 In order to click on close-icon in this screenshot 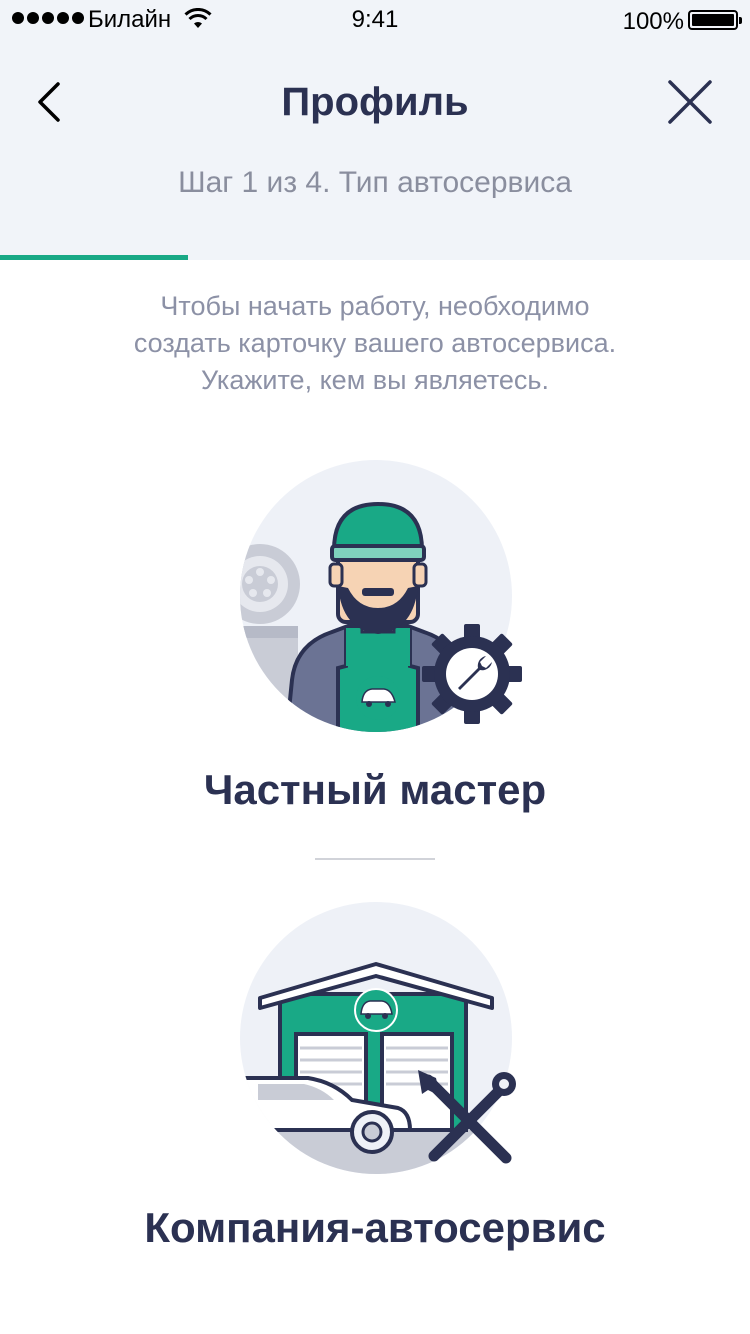, I will do `click(690, 102)`.